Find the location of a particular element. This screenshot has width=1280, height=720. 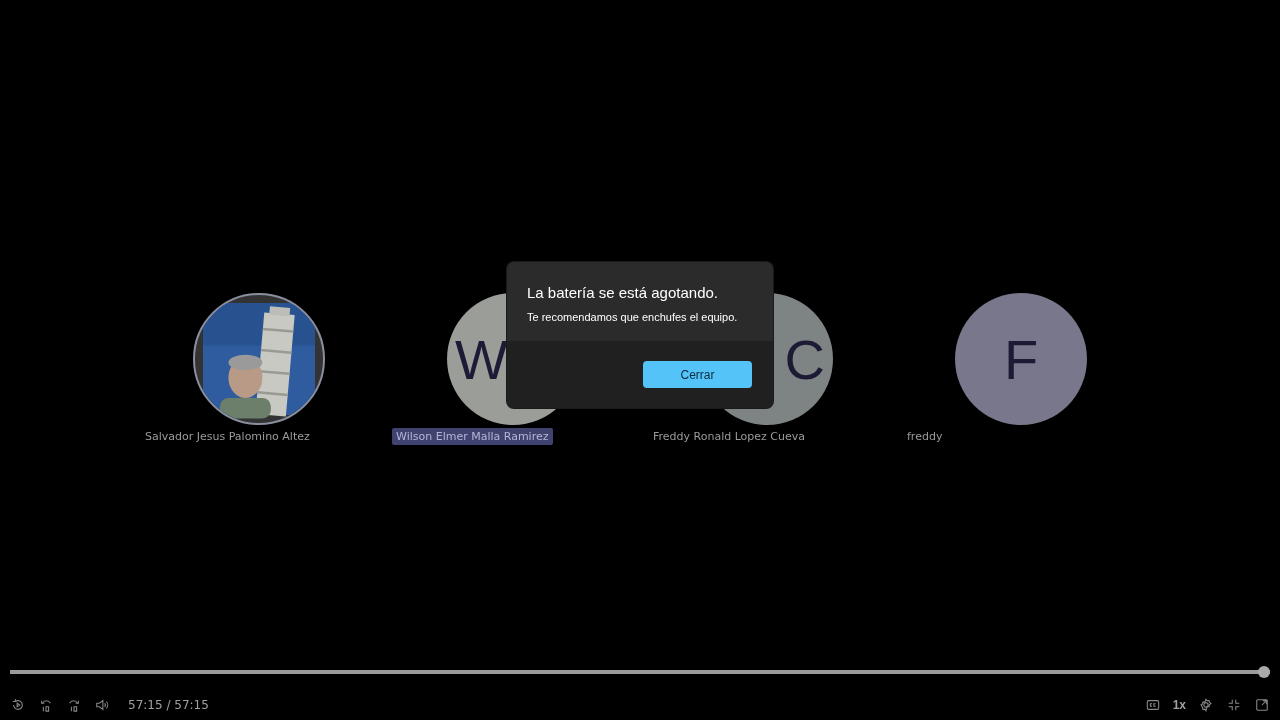

replay-icon is located at coordinates (18, 705).